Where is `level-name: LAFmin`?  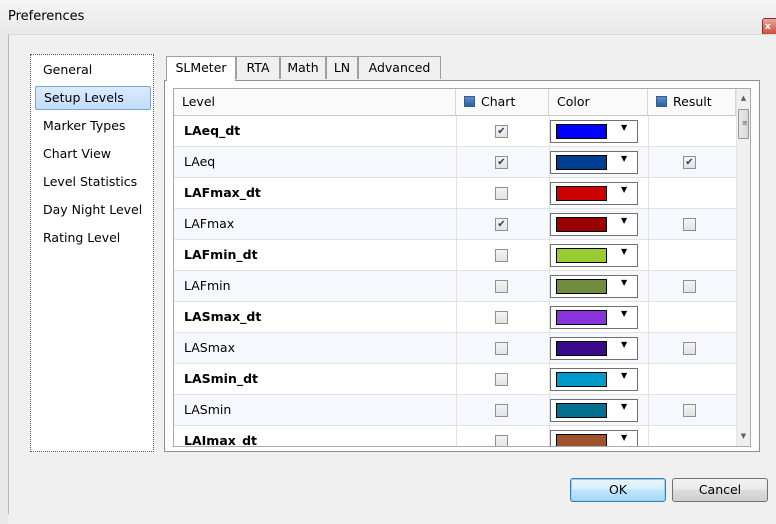 level-name: LAFmin is located at coordinates (207, 285).